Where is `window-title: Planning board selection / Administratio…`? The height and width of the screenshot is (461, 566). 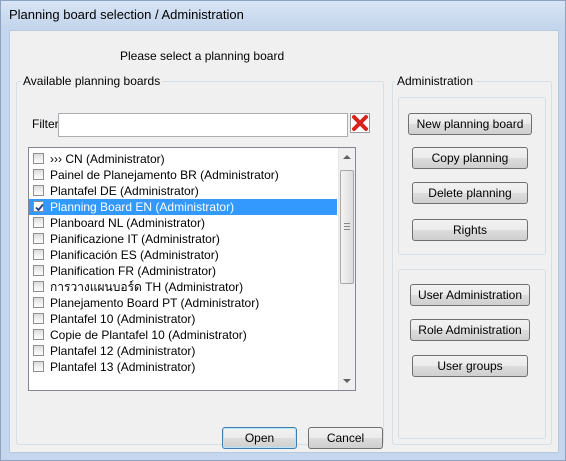 window-title: Planning board selection / Administratio… is located at coordinates (126, 14).